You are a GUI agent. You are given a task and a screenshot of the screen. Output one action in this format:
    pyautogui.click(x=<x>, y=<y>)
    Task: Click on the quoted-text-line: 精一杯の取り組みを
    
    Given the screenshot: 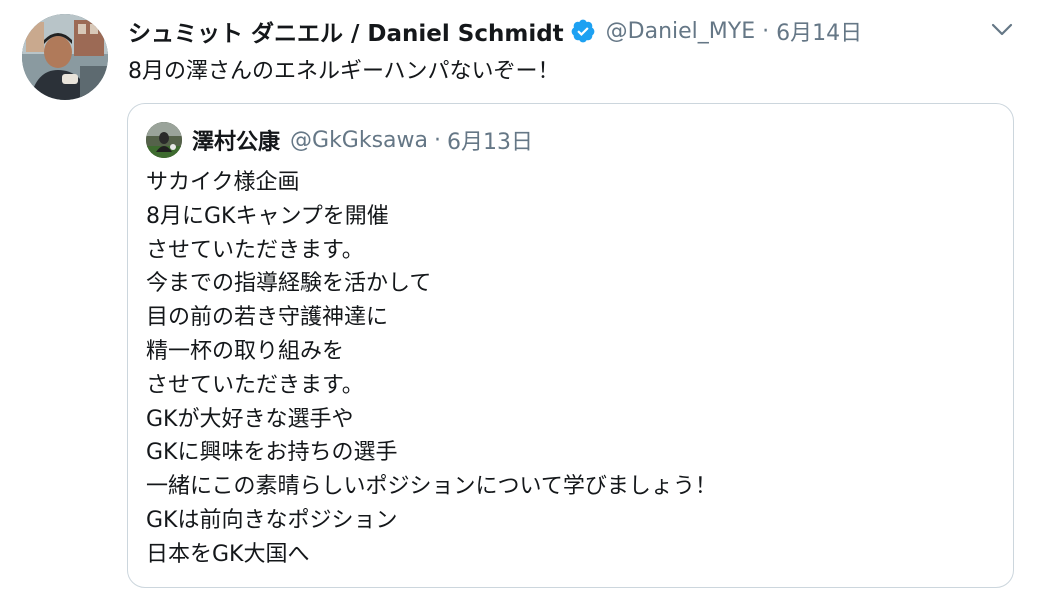 What is the action you would take?
    pyautogui.click(x=245, y=351)
    